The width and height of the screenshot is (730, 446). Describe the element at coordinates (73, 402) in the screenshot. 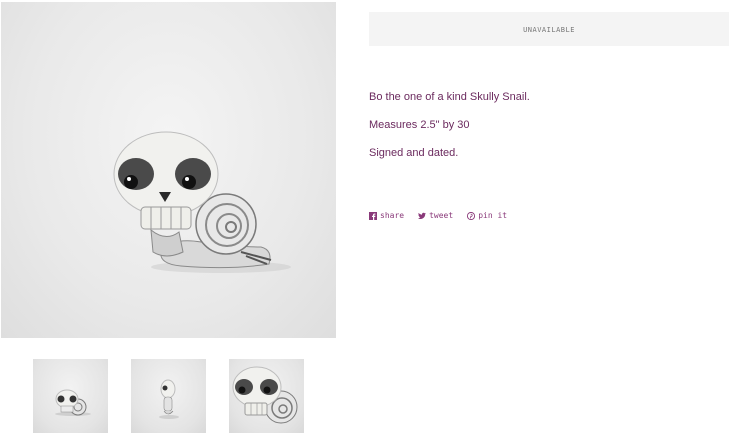

I see `thumbnail-skull-snail-front` at that location.